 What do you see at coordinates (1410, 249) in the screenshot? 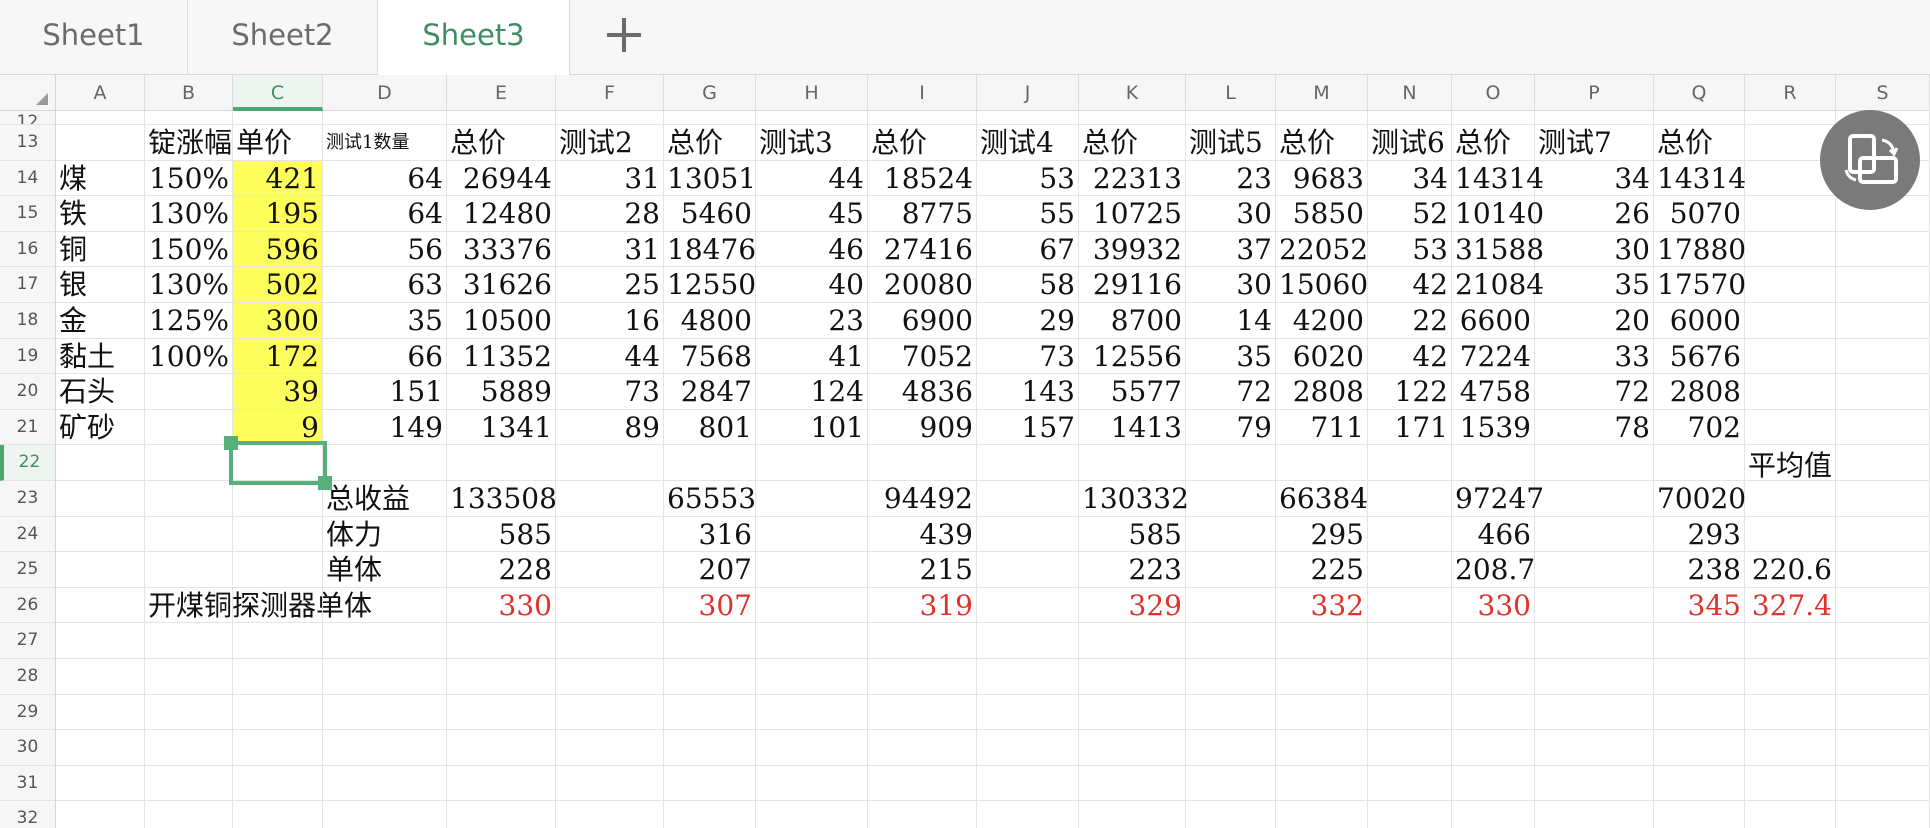
I see `cell-n16: 53` at bounding box center [1410, 249].